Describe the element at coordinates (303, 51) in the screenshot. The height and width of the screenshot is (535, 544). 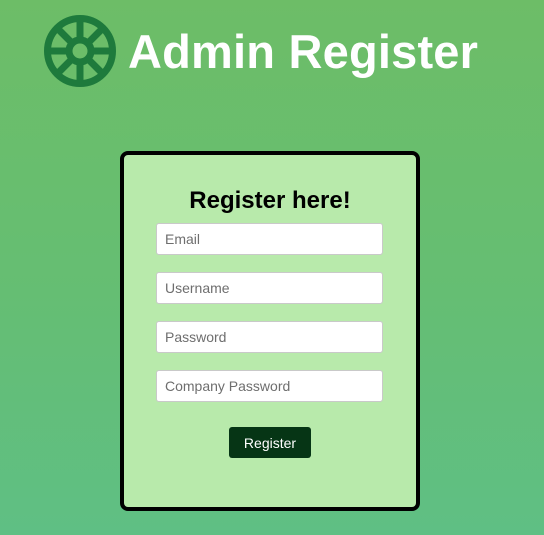
I see `page-title: Admin Register` at that location.